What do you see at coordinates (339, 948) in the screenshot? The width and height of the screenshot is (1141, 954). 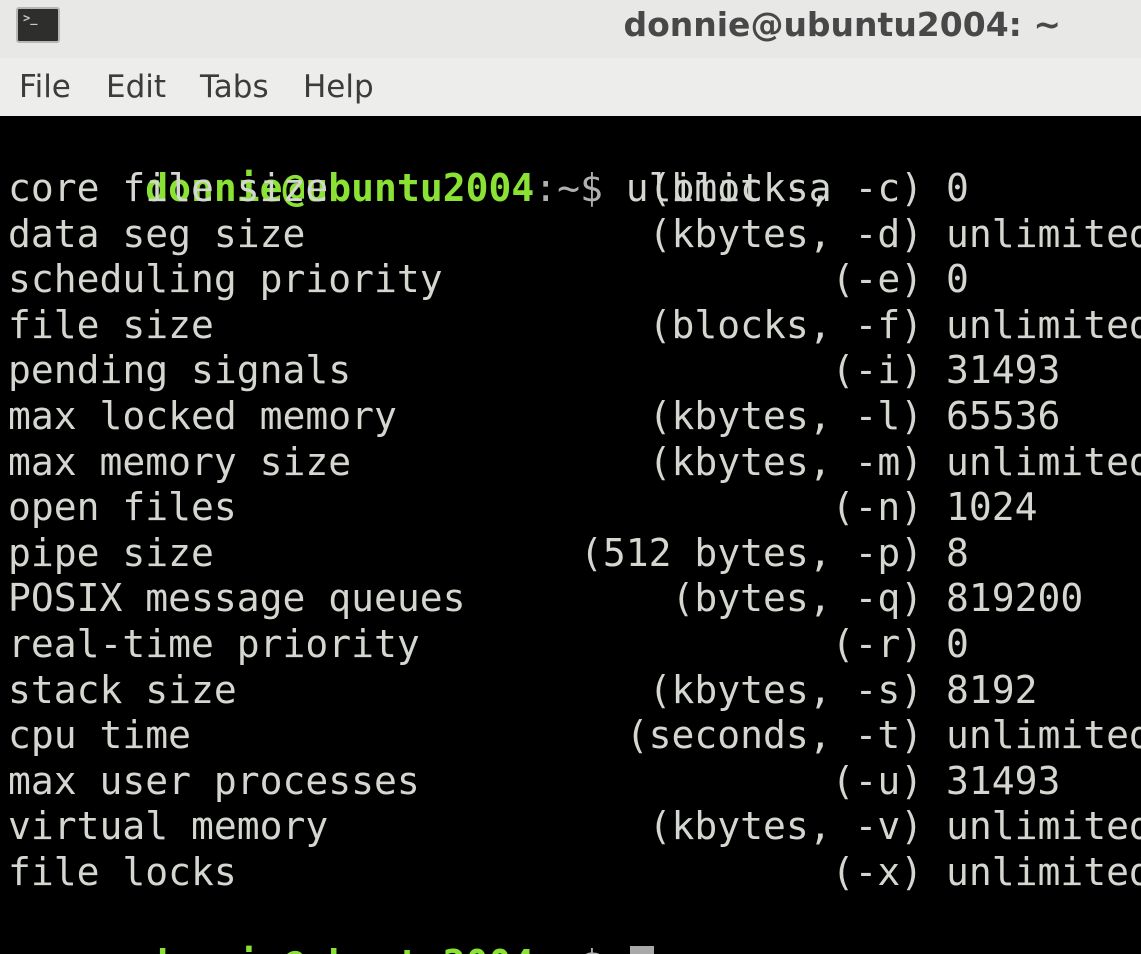 I see `prompt-user-host: donnie@ubuntu2004` at bounding box center [339, 948].